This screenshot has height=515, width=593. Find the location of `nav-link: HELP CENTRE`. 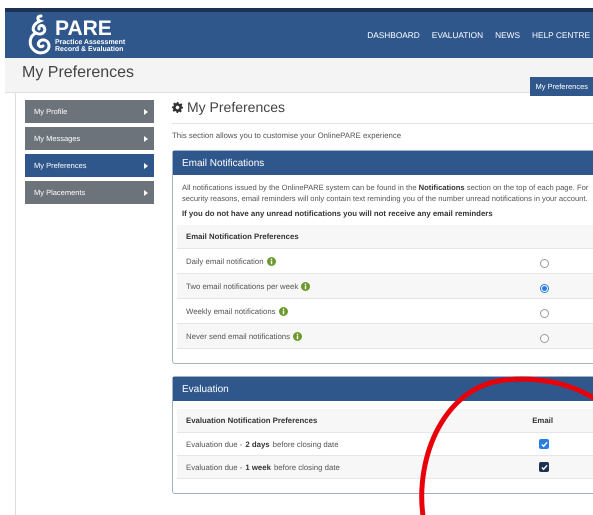

nav-link: HELP CENTRE is located at coordinates (561, 35).